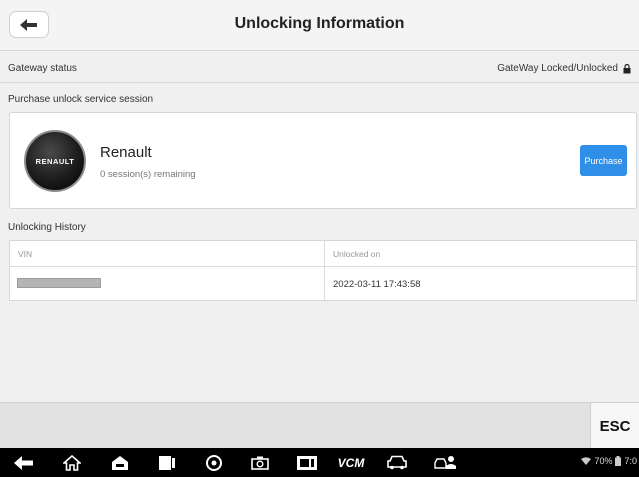 The width and height of the screenshot is (639, 477). What do you see at coordinates (260, 462) in the screenshot?
I see `camera-icon` at bounding box center [260, 462].